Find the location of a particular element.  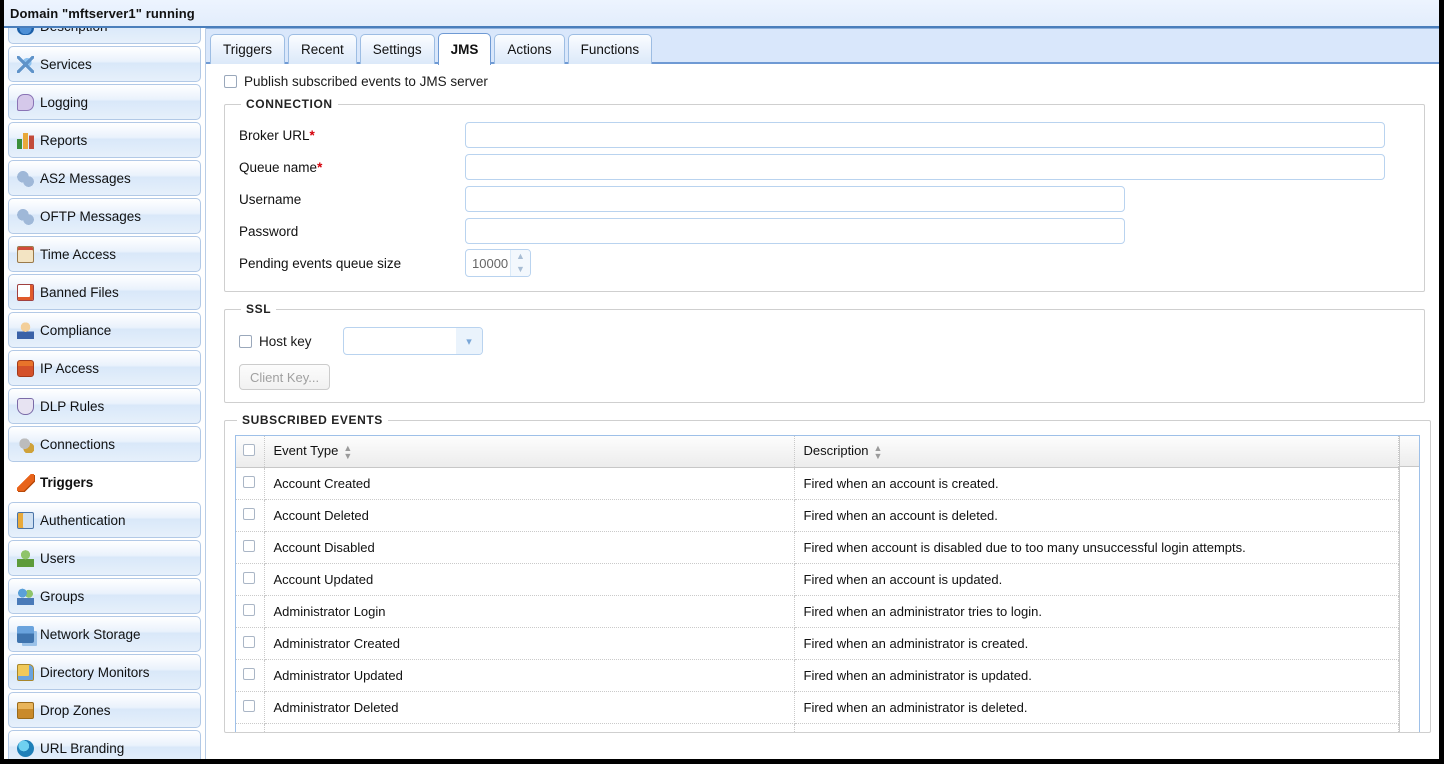

sidebar-item-url-branding: URL Branding is located at coordinates (104, 744).